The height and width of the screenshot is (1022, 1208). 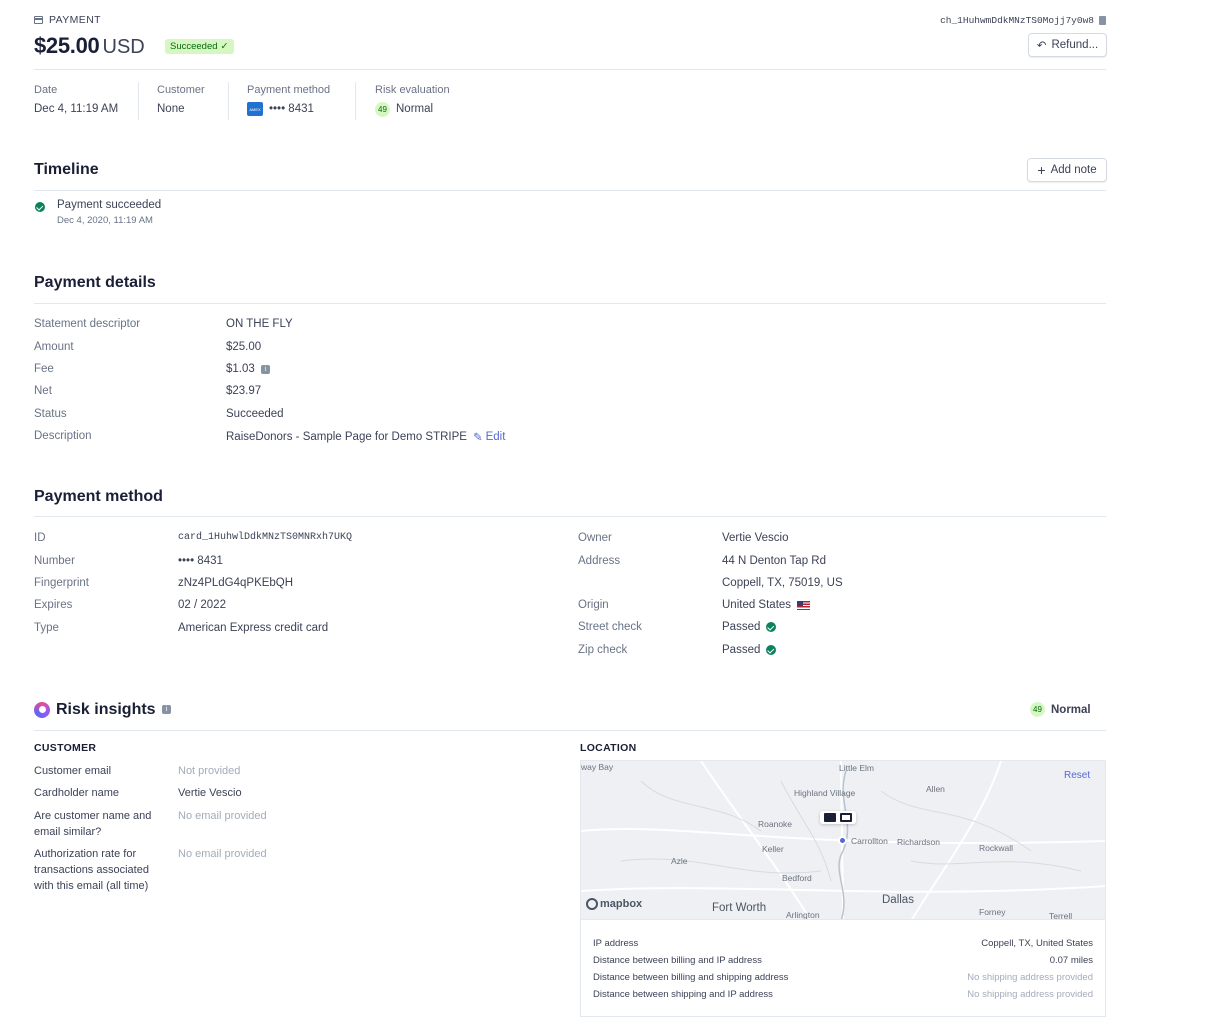 What do you see at coordinates (412, 90) in the screenshot?
I see `summary-risk-label: Risk evaluation` at bounding box center [412, 90].